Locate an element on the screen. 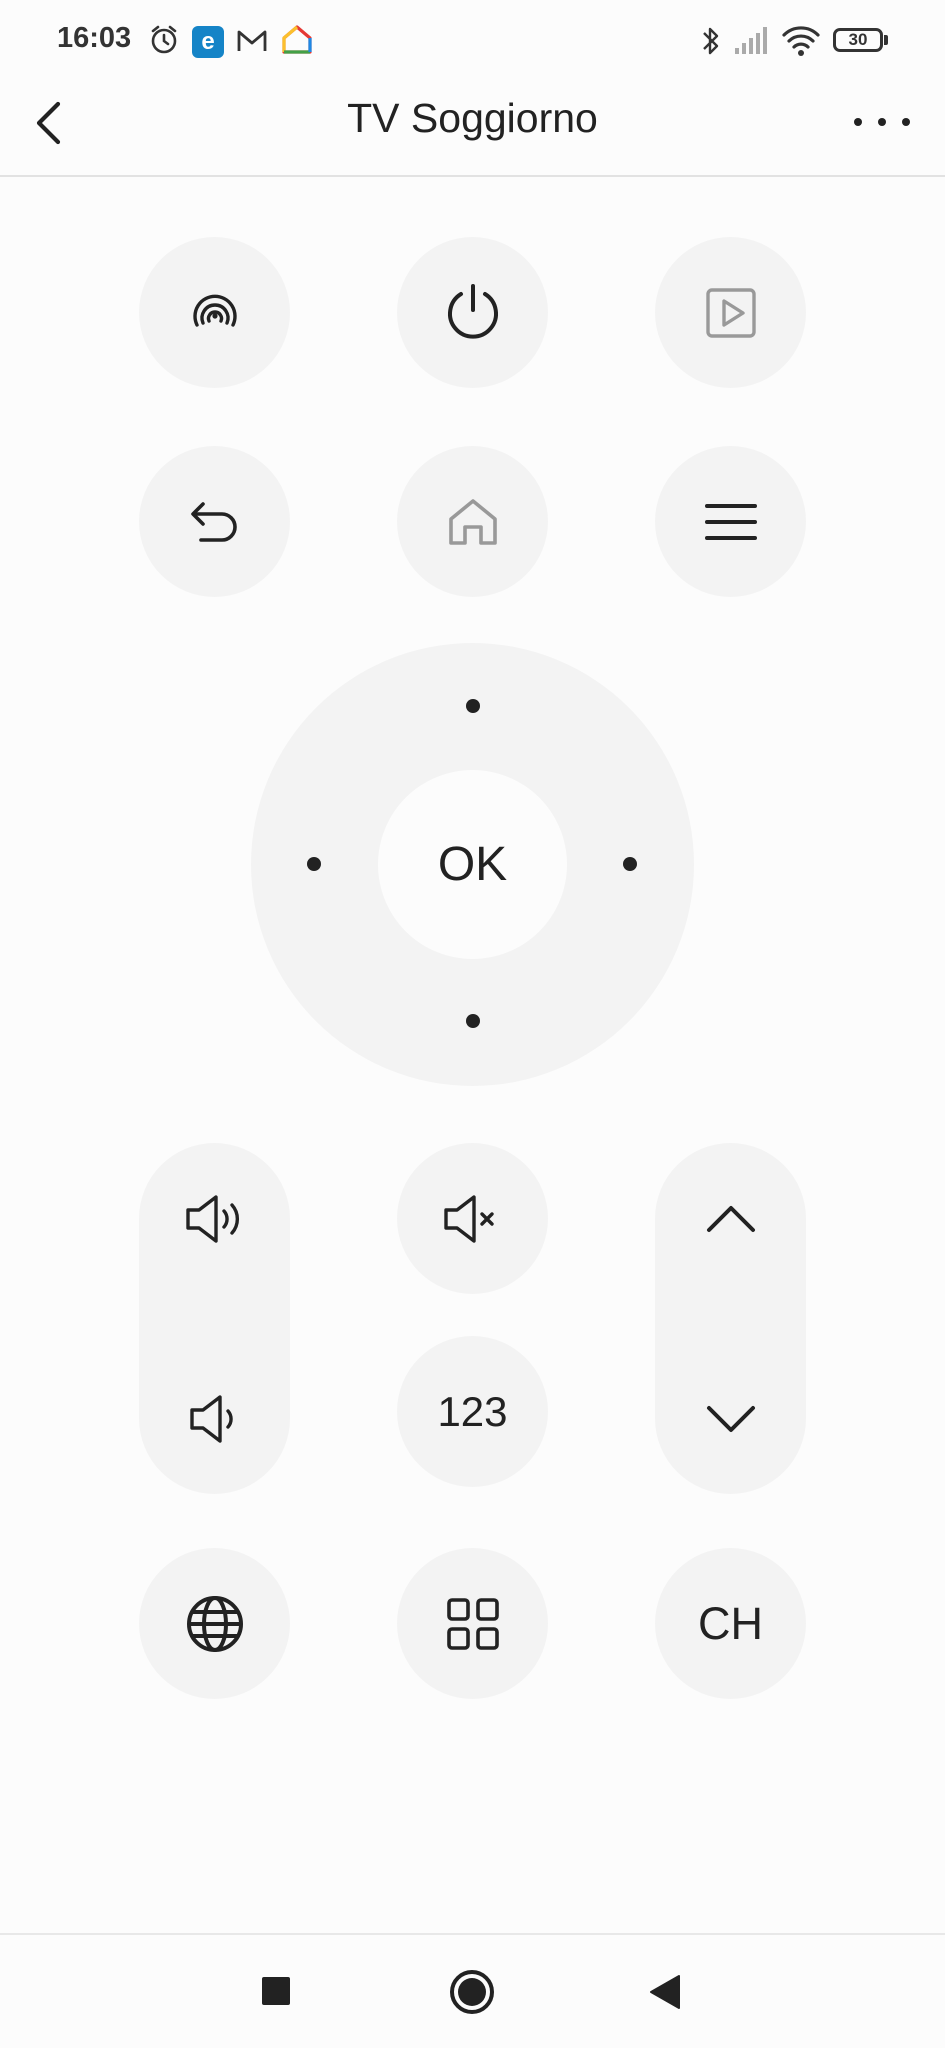  cast-button is located at coordinates (214, 312).